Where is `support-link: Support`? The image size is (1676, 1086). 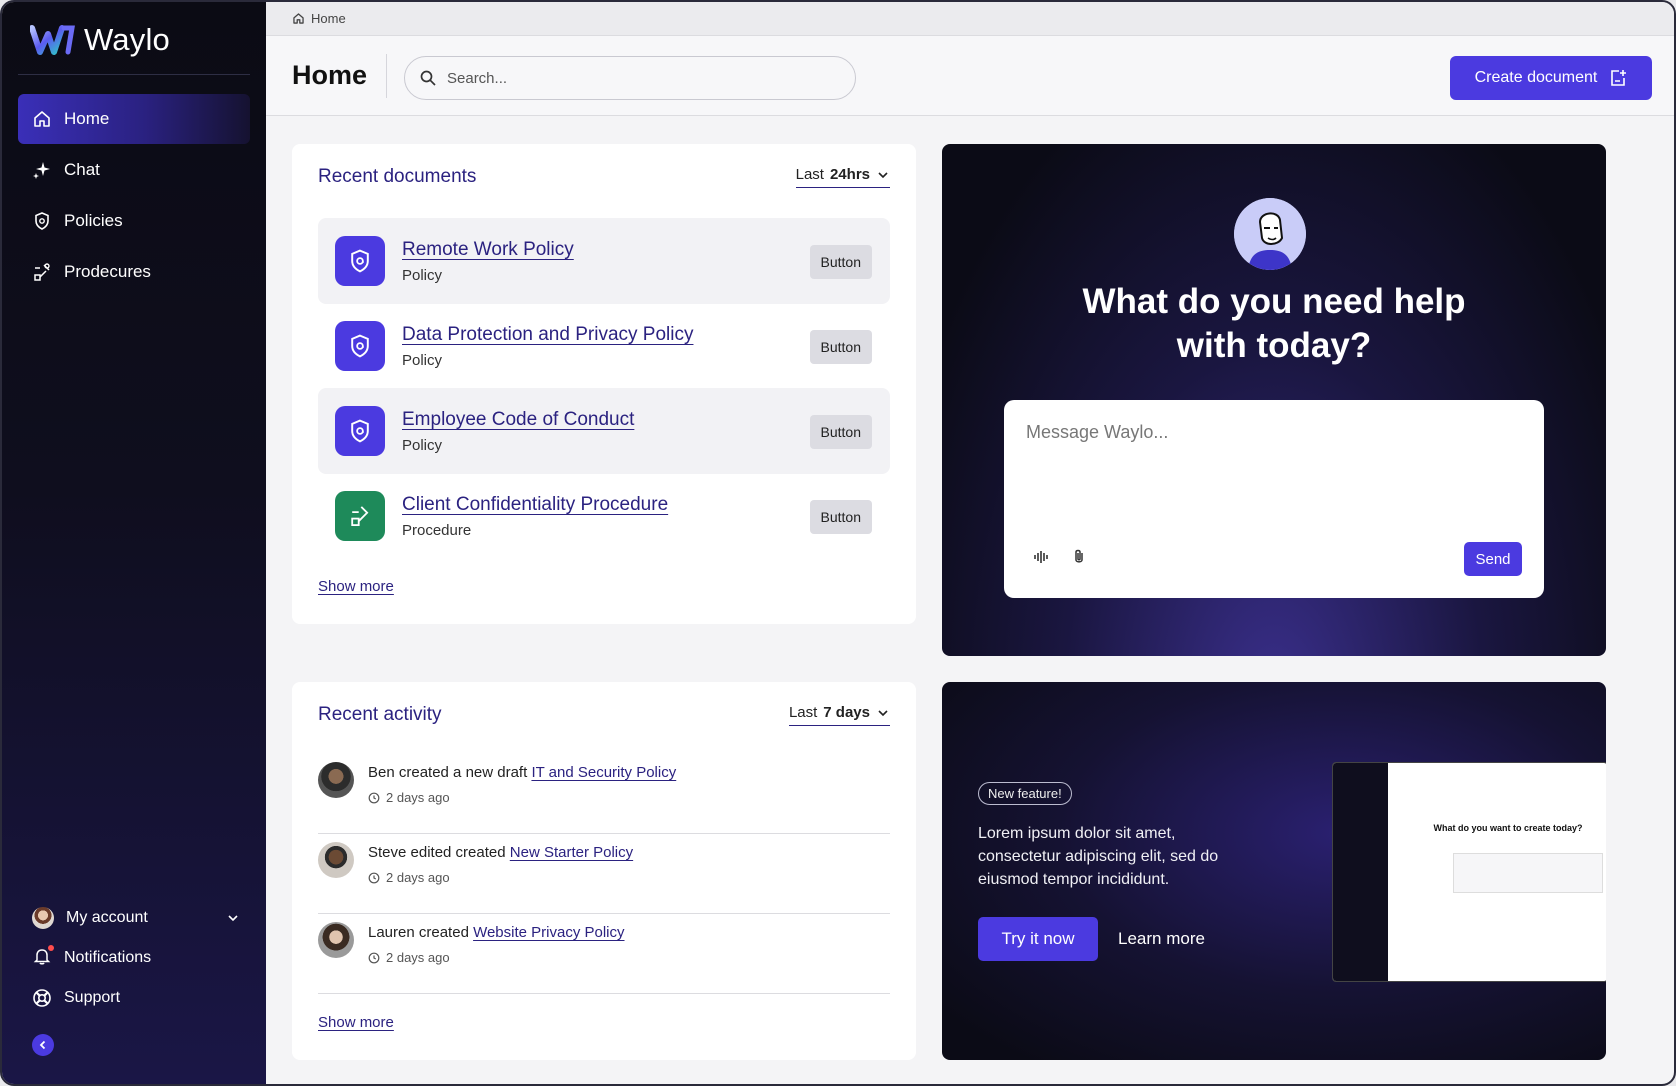 support-link: Support is located at coordinates (134, 998).